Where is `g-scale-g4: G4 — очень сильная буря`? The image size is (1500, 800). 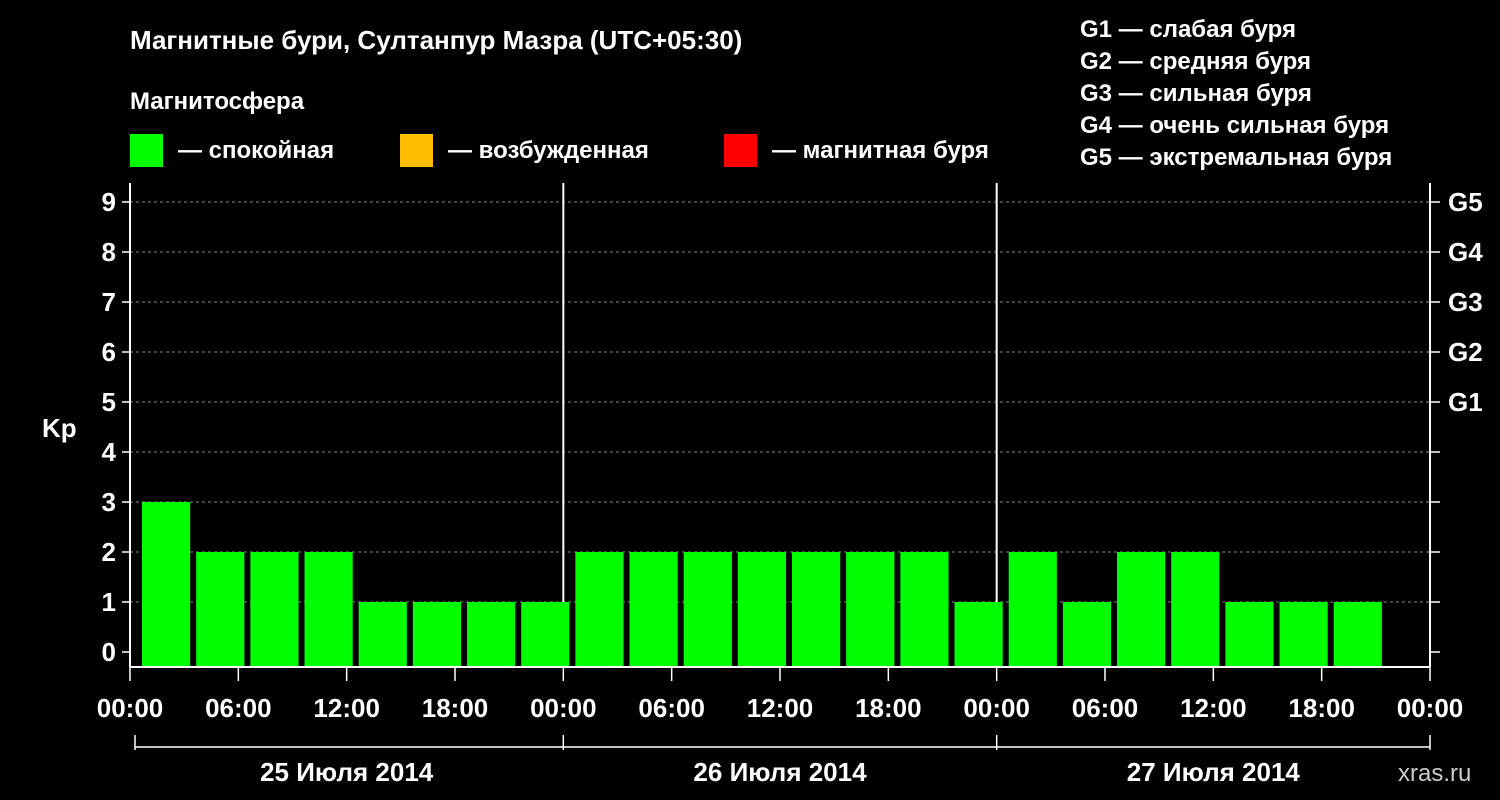
g-scale-g4: G4 — очень сильная буря is located at coordinates (1234, 125).